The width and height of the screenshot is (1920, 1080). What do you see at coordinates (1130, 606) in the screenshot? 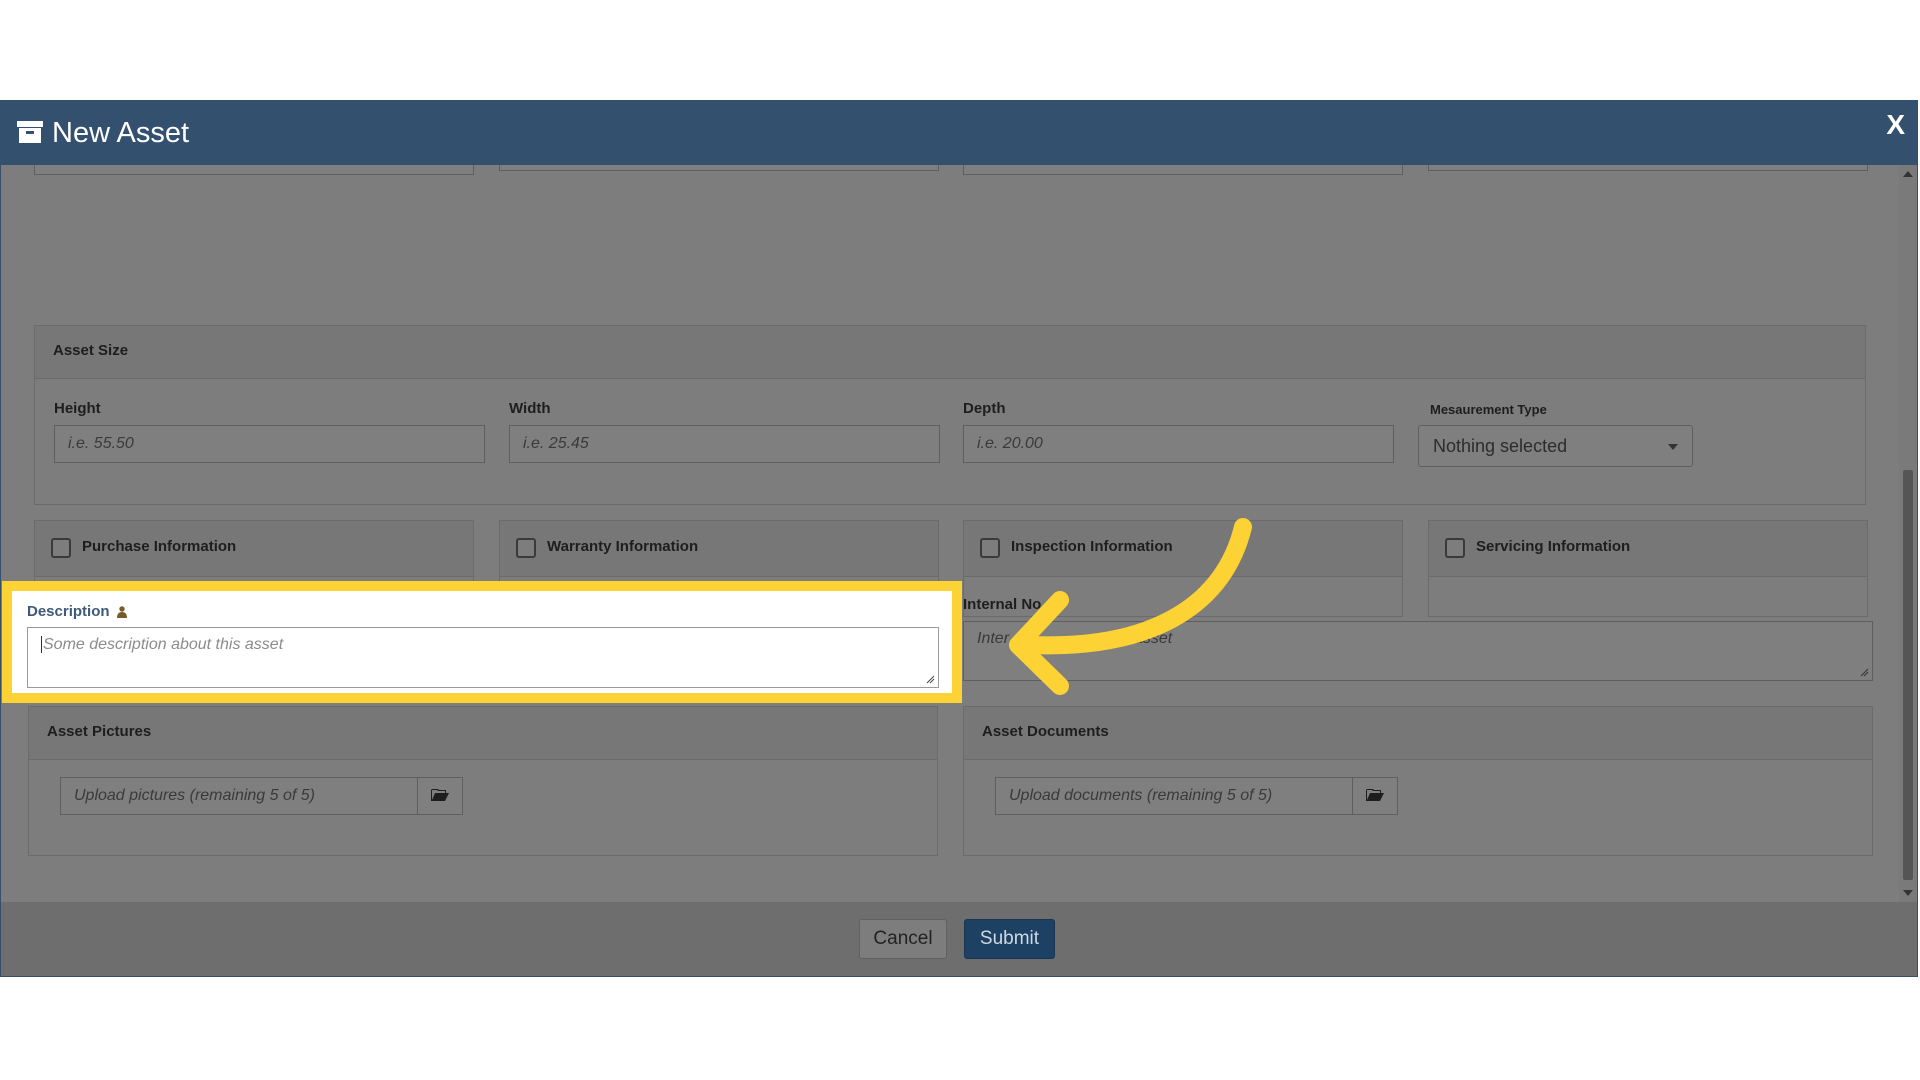
I see `pointer-arrow-icon` at bounding box center [1130, 606].